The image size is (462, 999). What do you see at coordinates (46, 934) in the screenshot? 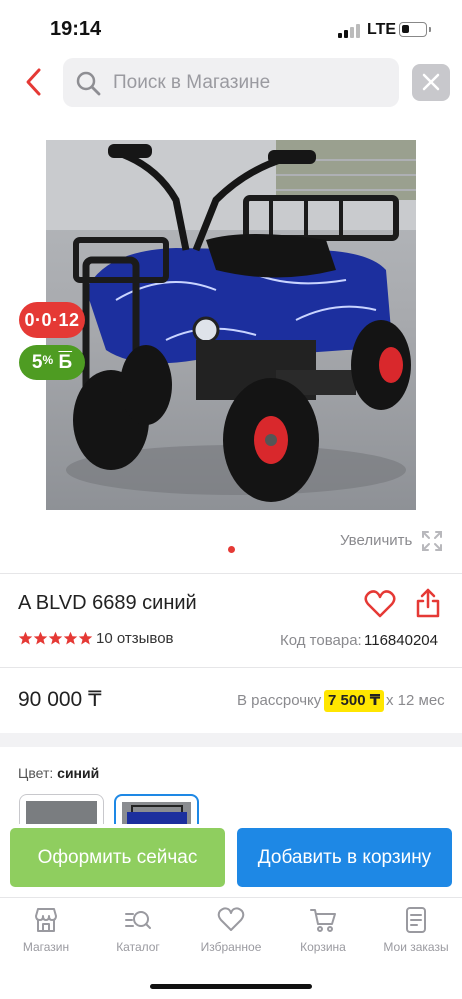
I see `tab-store: Магазин` at bounding box center [46, 934].